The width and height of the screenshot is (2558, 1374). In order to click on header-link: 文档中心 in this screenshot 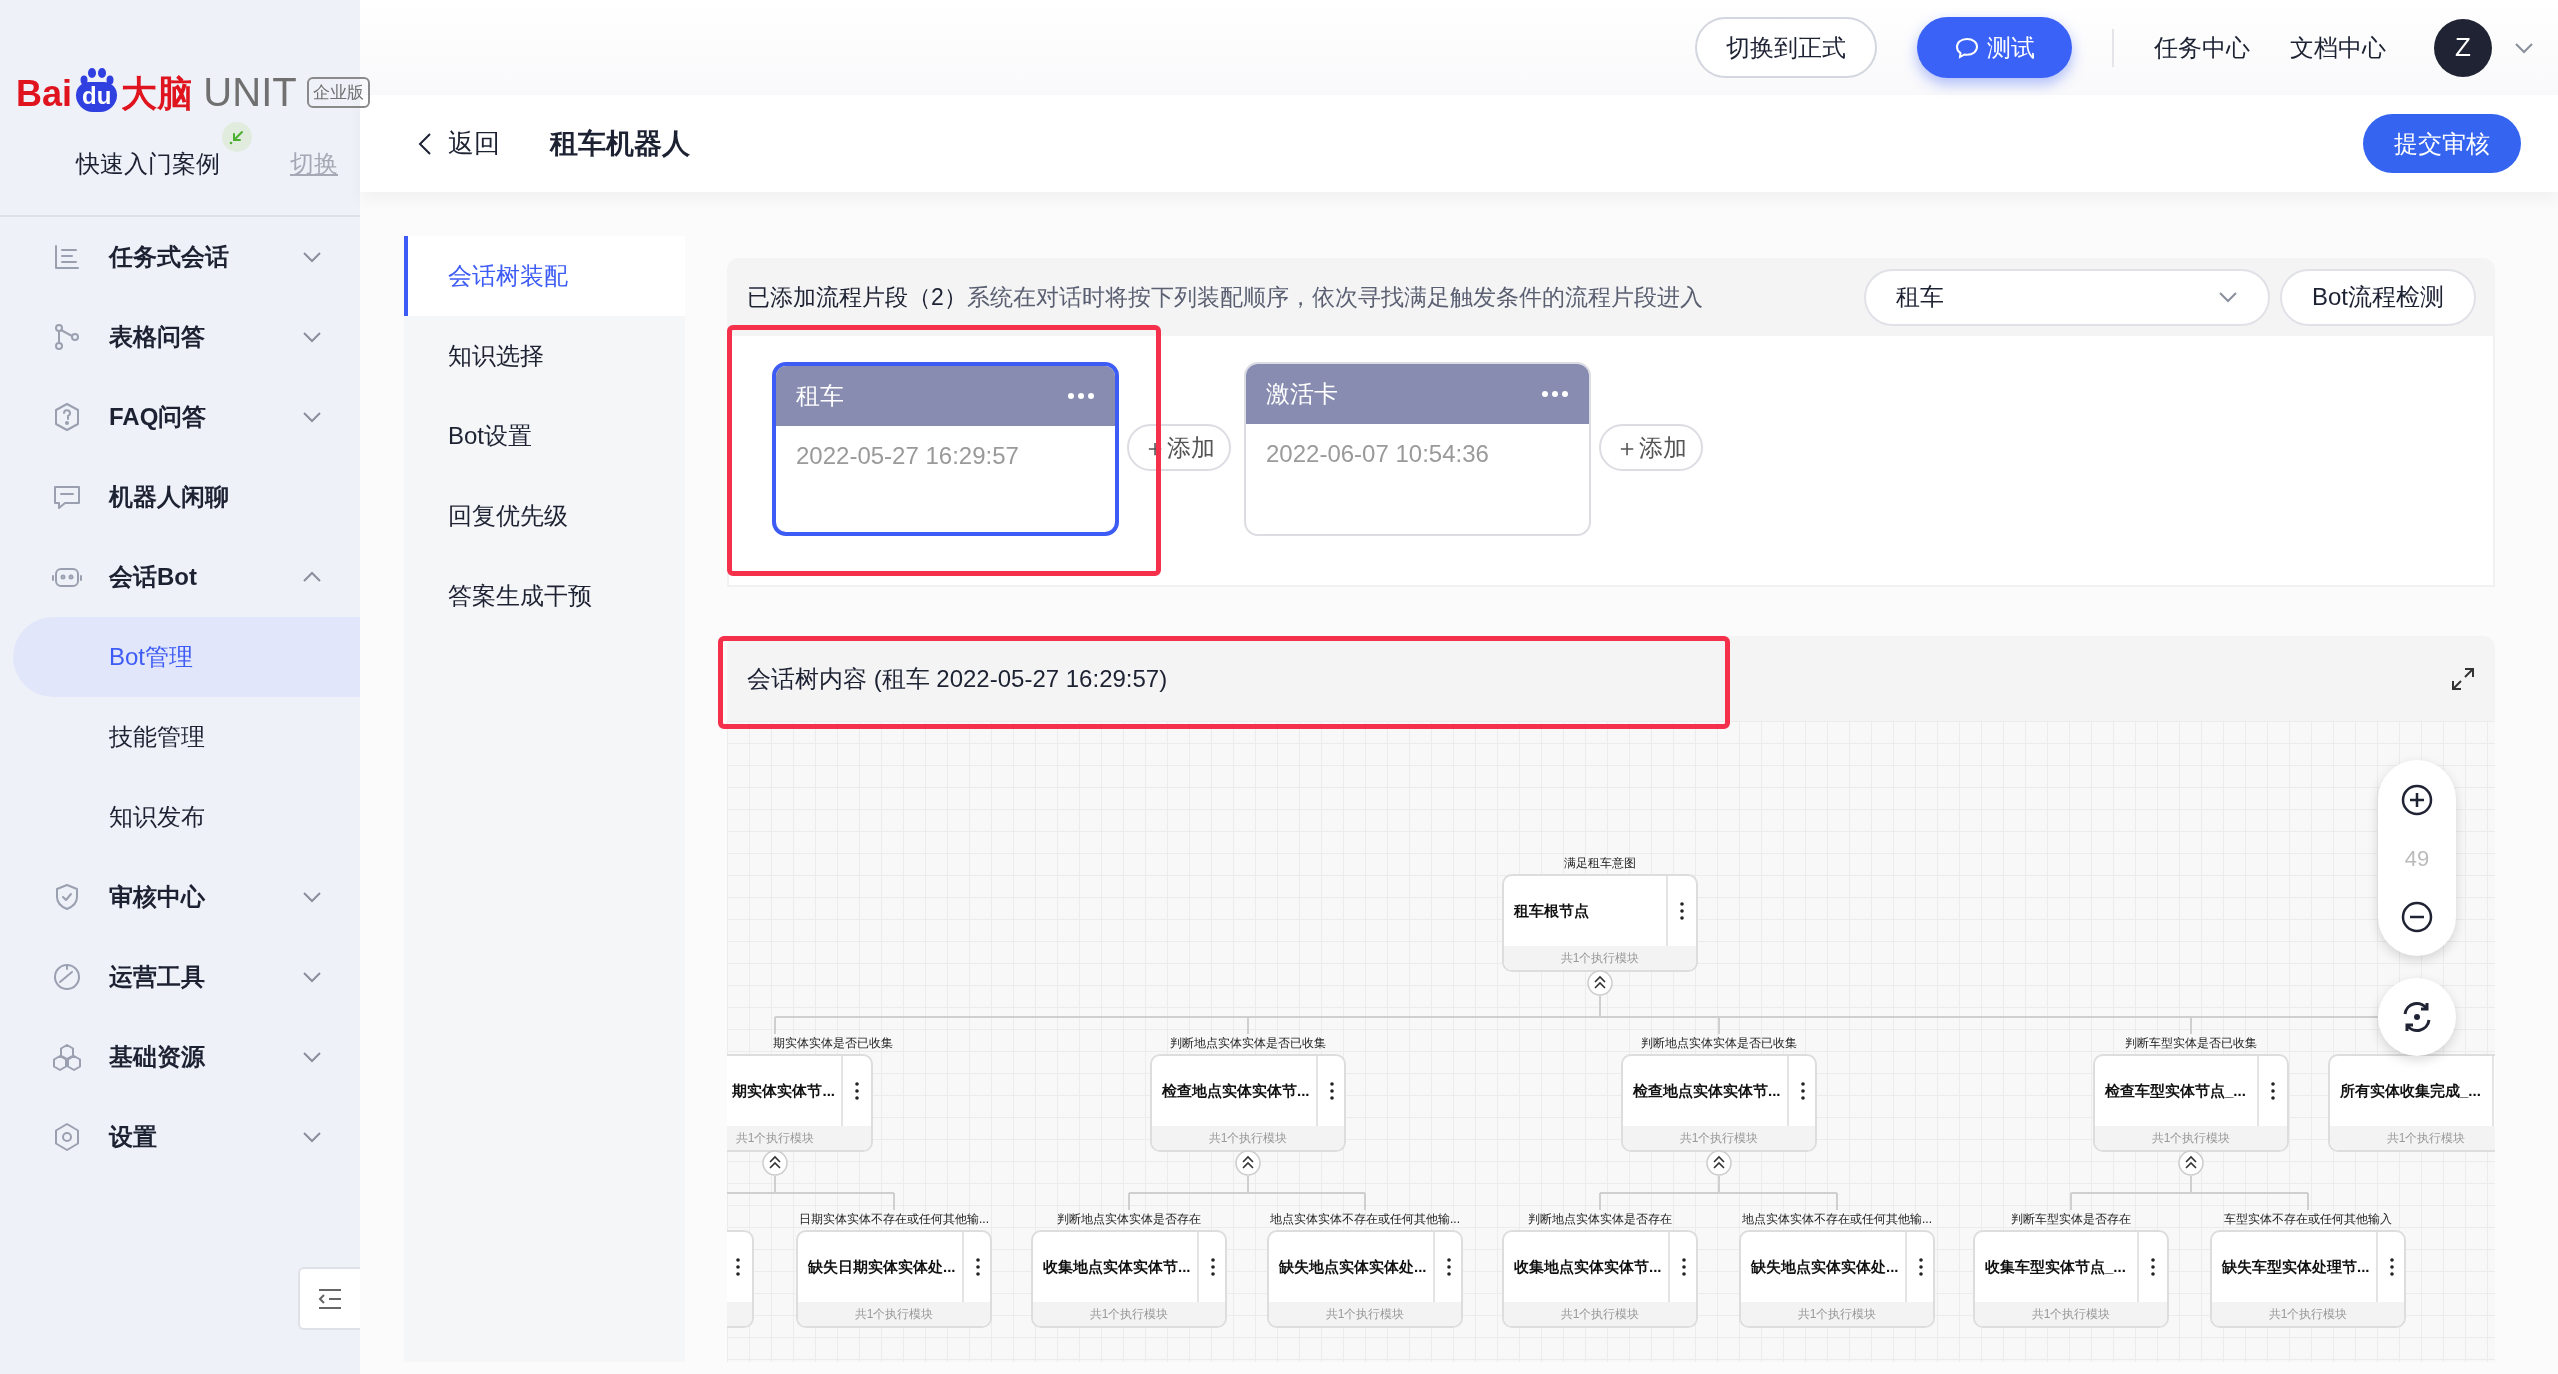, I will do `click(2338, 47)`.